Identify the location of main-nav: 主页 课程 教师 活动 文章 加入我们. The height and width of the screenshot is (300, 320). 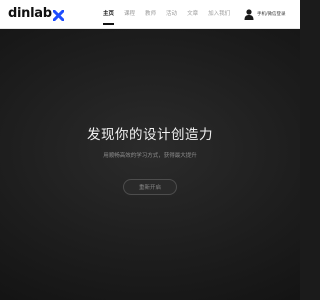
(171, 14).